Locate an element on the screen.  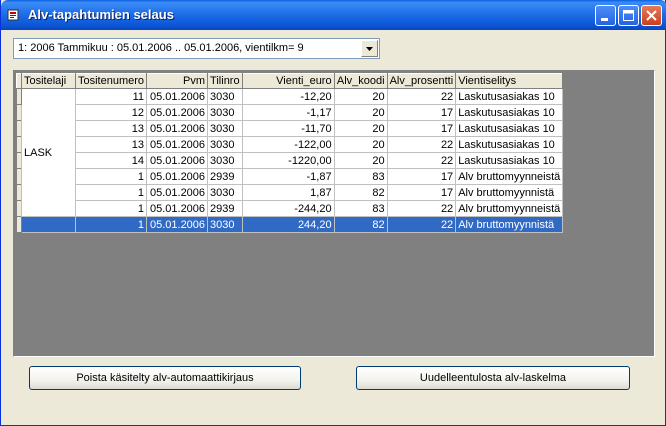
cell-vientiselitys: Alv bruttomyynneistä is located at coordinates (509, 176).